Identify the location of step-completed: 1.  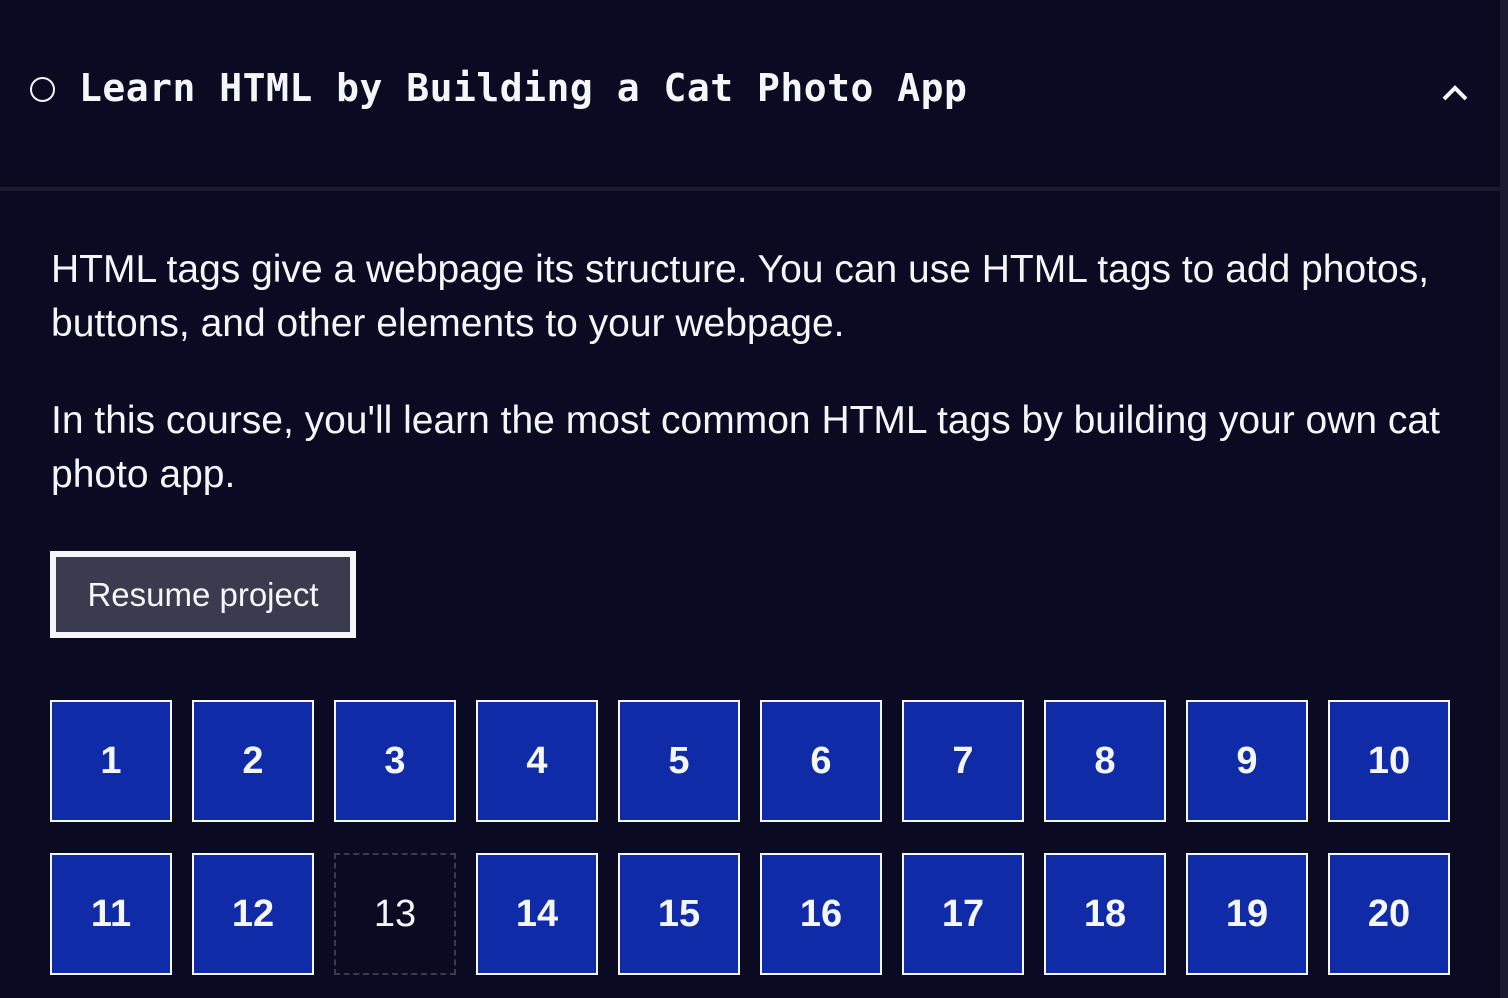
(111, 761).